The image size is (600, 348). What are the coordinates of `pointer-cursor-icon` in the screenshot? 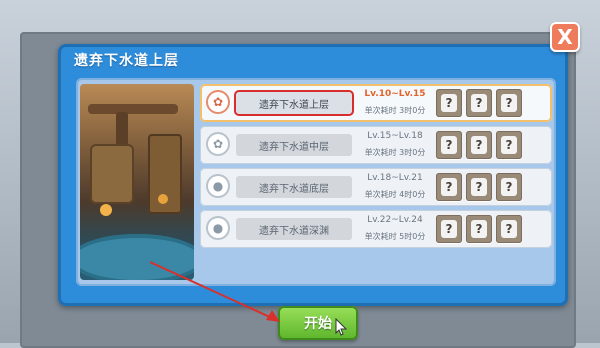 It's located at (341, 327).